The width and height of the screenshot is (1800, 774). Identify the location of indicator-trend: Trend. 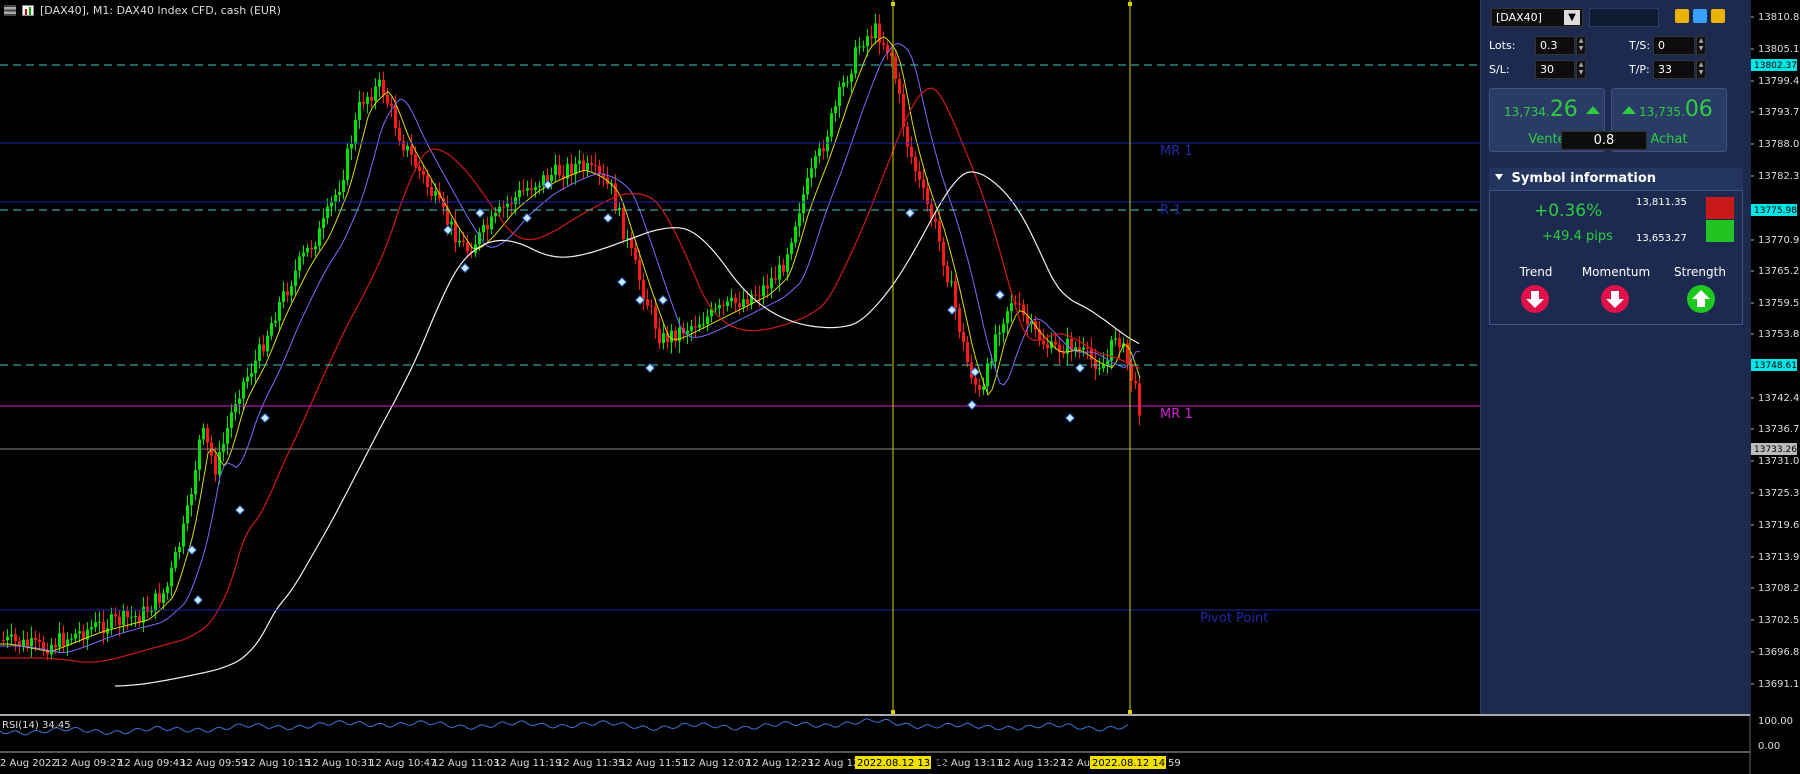
(1536, 272).